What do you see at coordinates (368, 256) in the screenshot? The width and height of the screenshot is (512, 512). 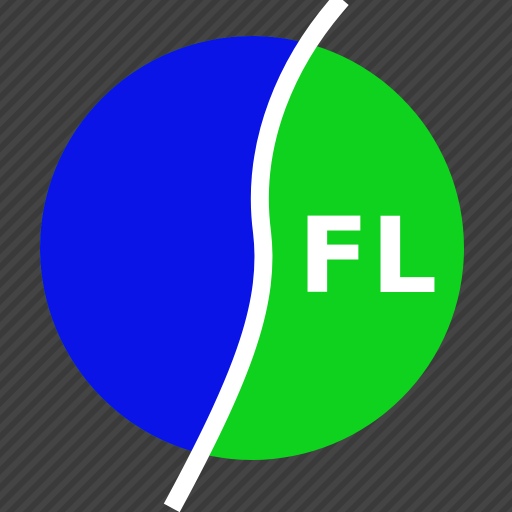 I see `logo-text: FL` at bounding box center [368, 256].